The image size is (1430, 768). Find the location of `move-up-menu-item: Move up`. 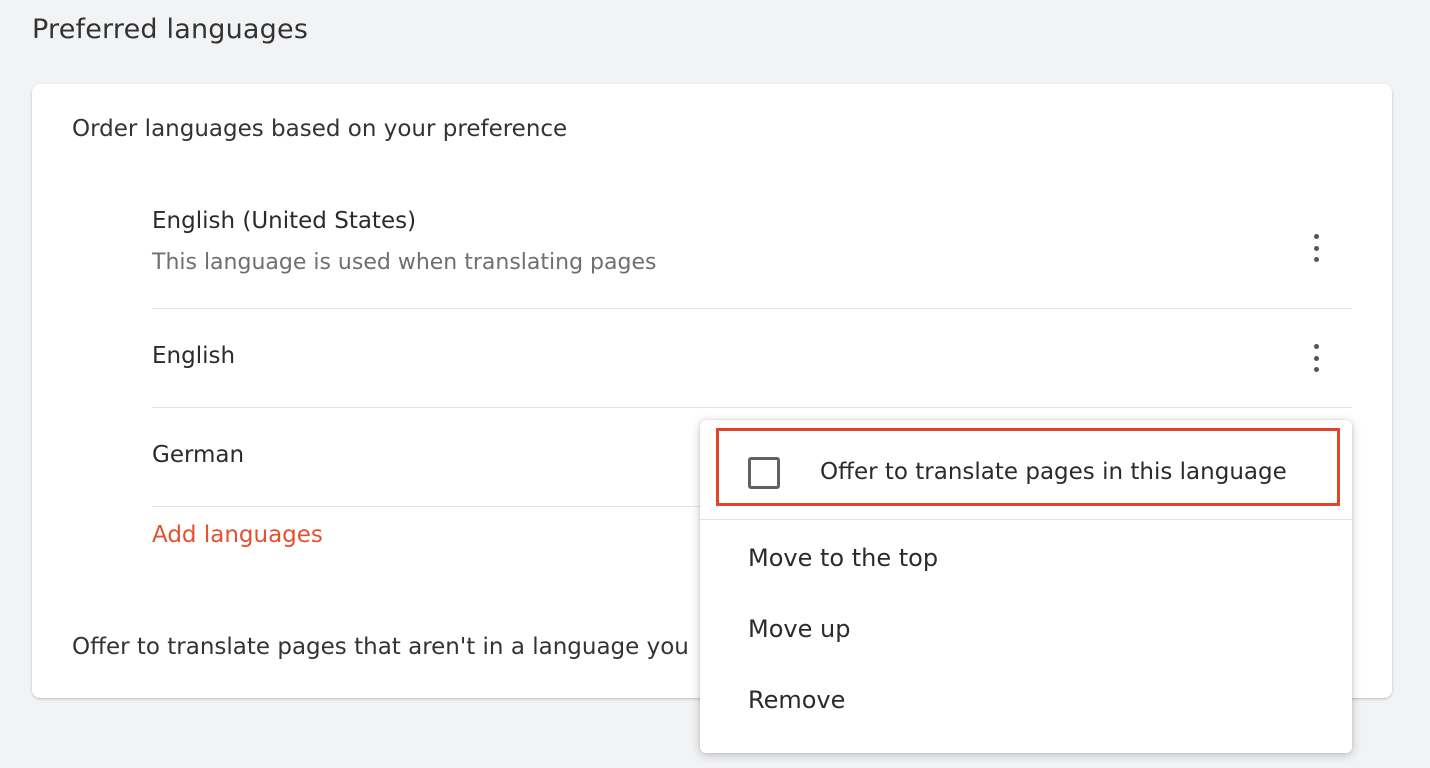

move-up-menu-item: Move up is located at coordinates (799, 629).